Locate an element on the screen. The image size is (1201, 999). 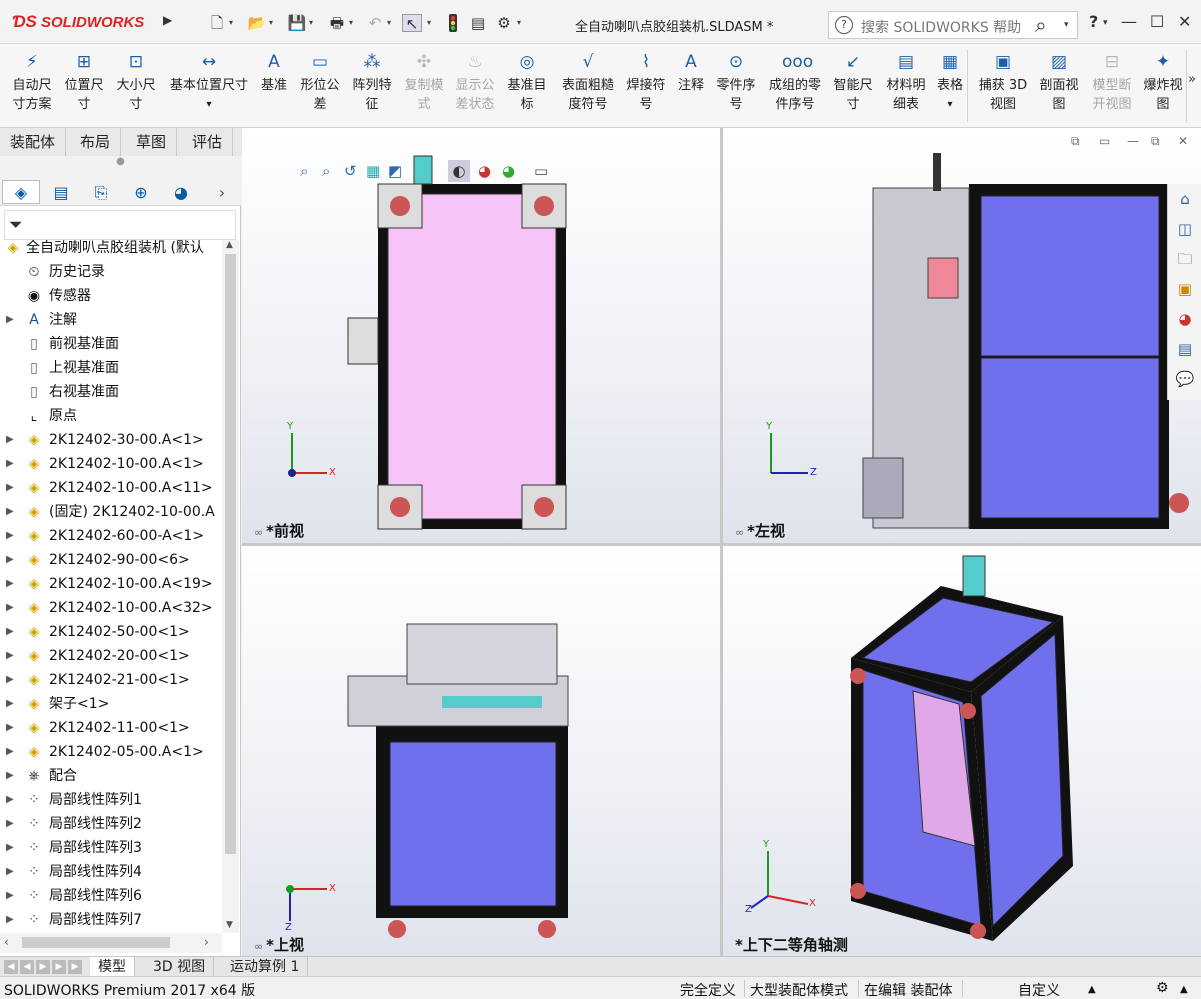
tree-vertical-scrollbar: ▲ ▼ is located at coordinates (230, 586).